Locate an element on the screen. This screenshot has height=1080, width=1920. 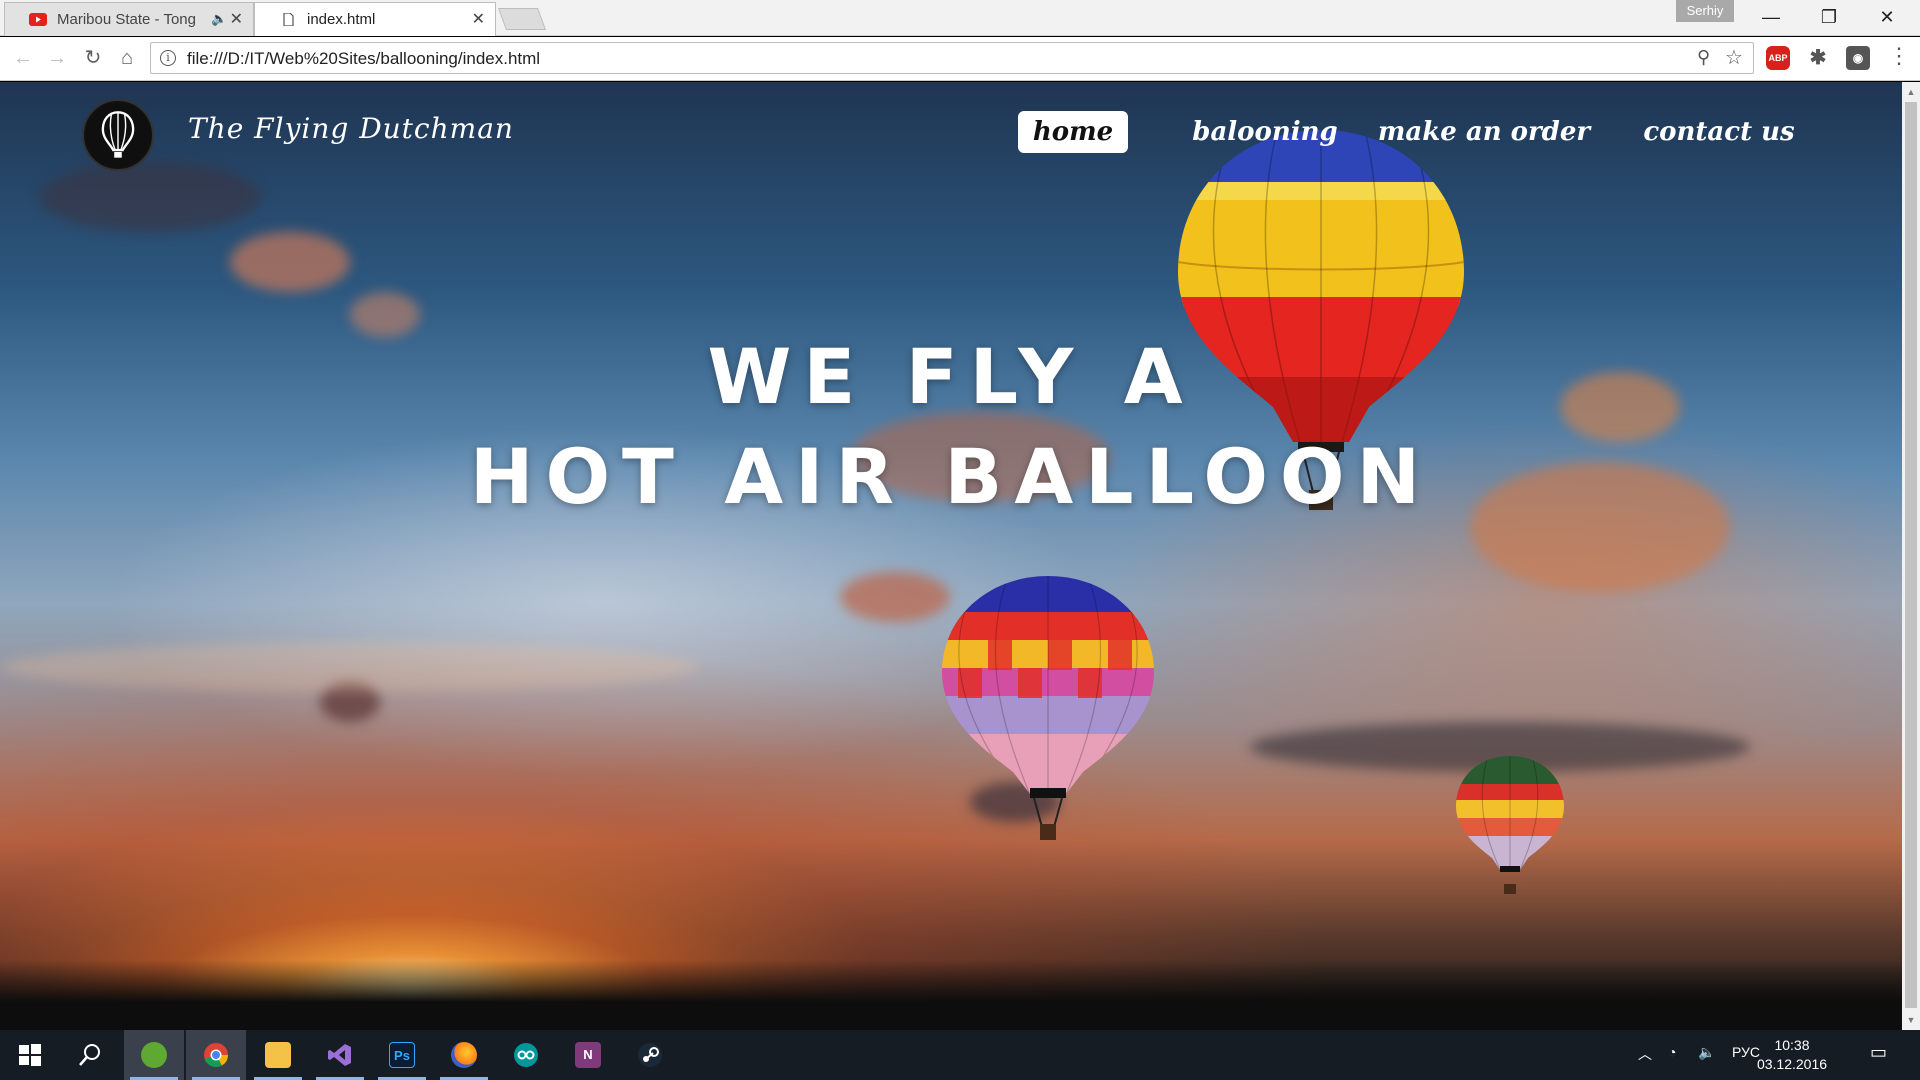
clock-time: 10:38 is located at coordinates (1792, 1045).